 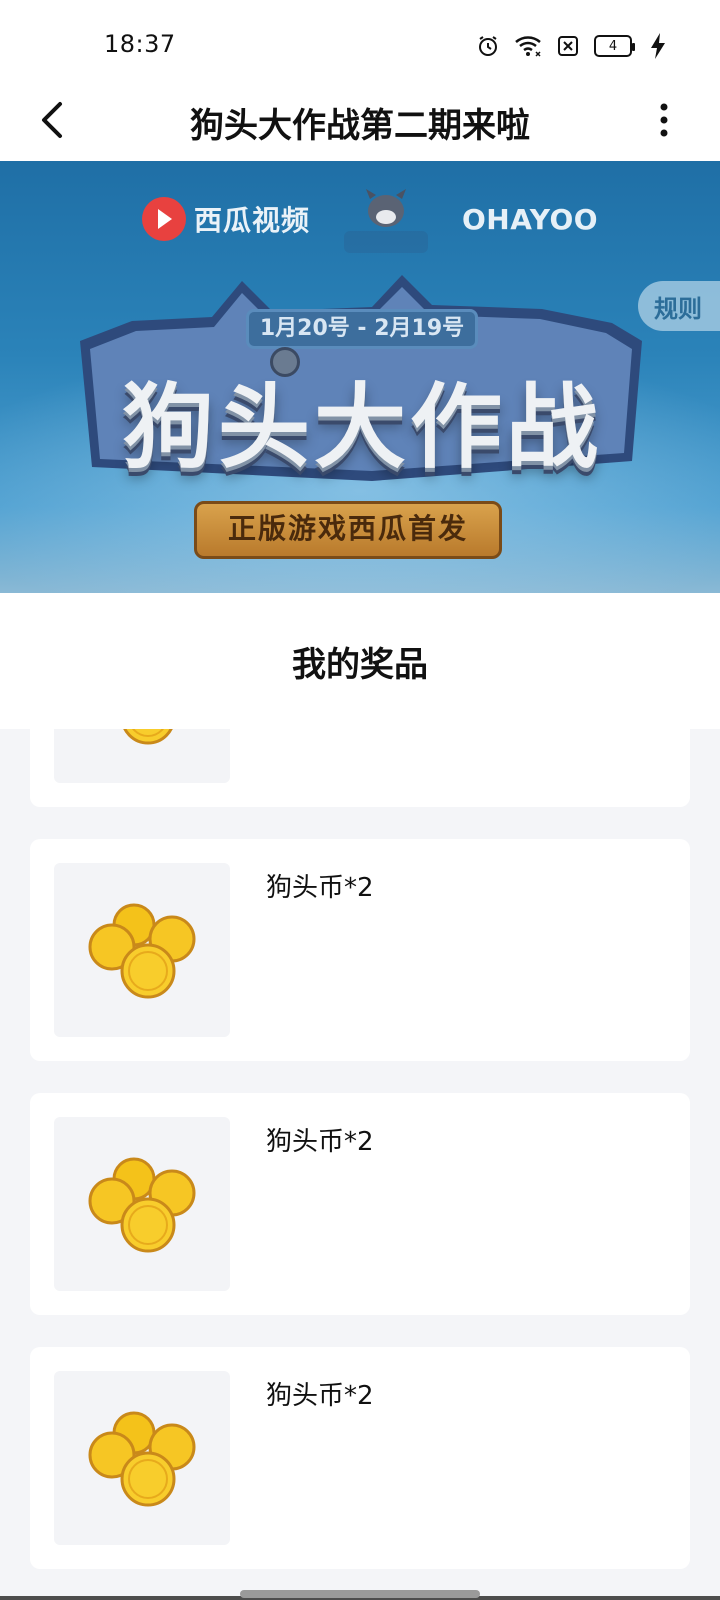 What do you see at coordinates (362, 329) in the screenshot?
I see `date-range-badge: 1月20号 - 2月19号` at bounding box center [362, 329].